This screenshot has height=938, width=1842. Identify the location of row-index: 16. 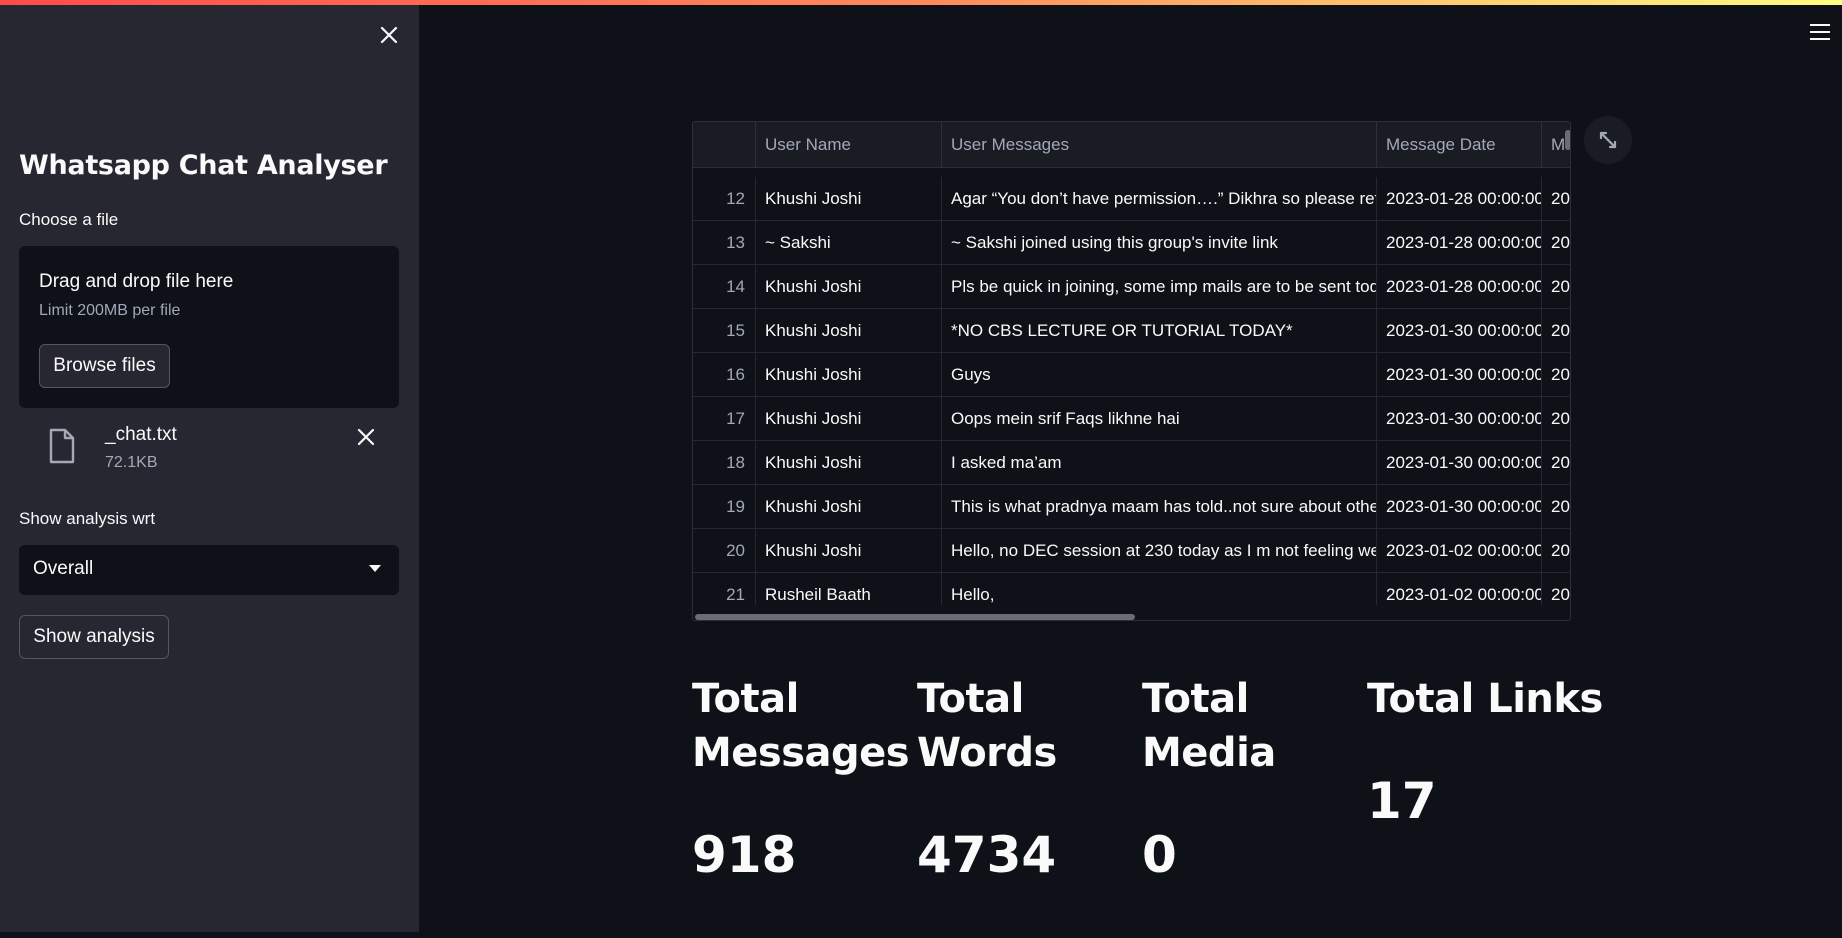
(724, 375).